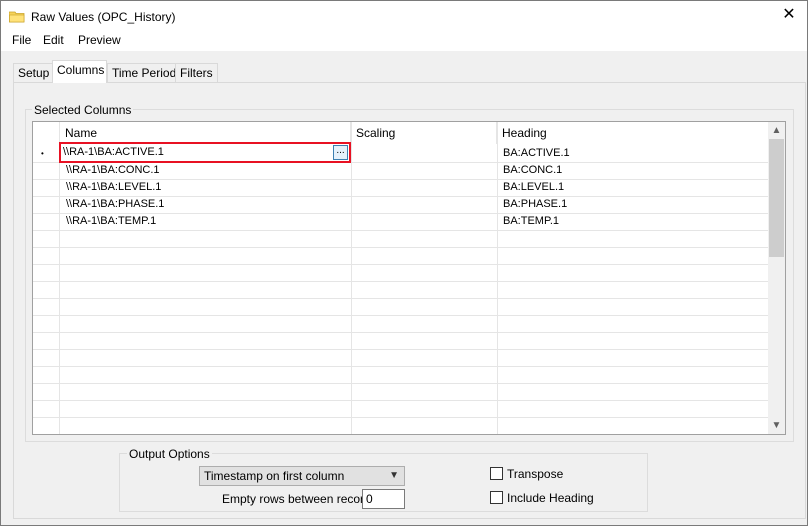  What do you see at coordinates (83, 110) in the screenshot?
I see `selected-columns-label: Selected Columns` at bounding box center [83, 110].